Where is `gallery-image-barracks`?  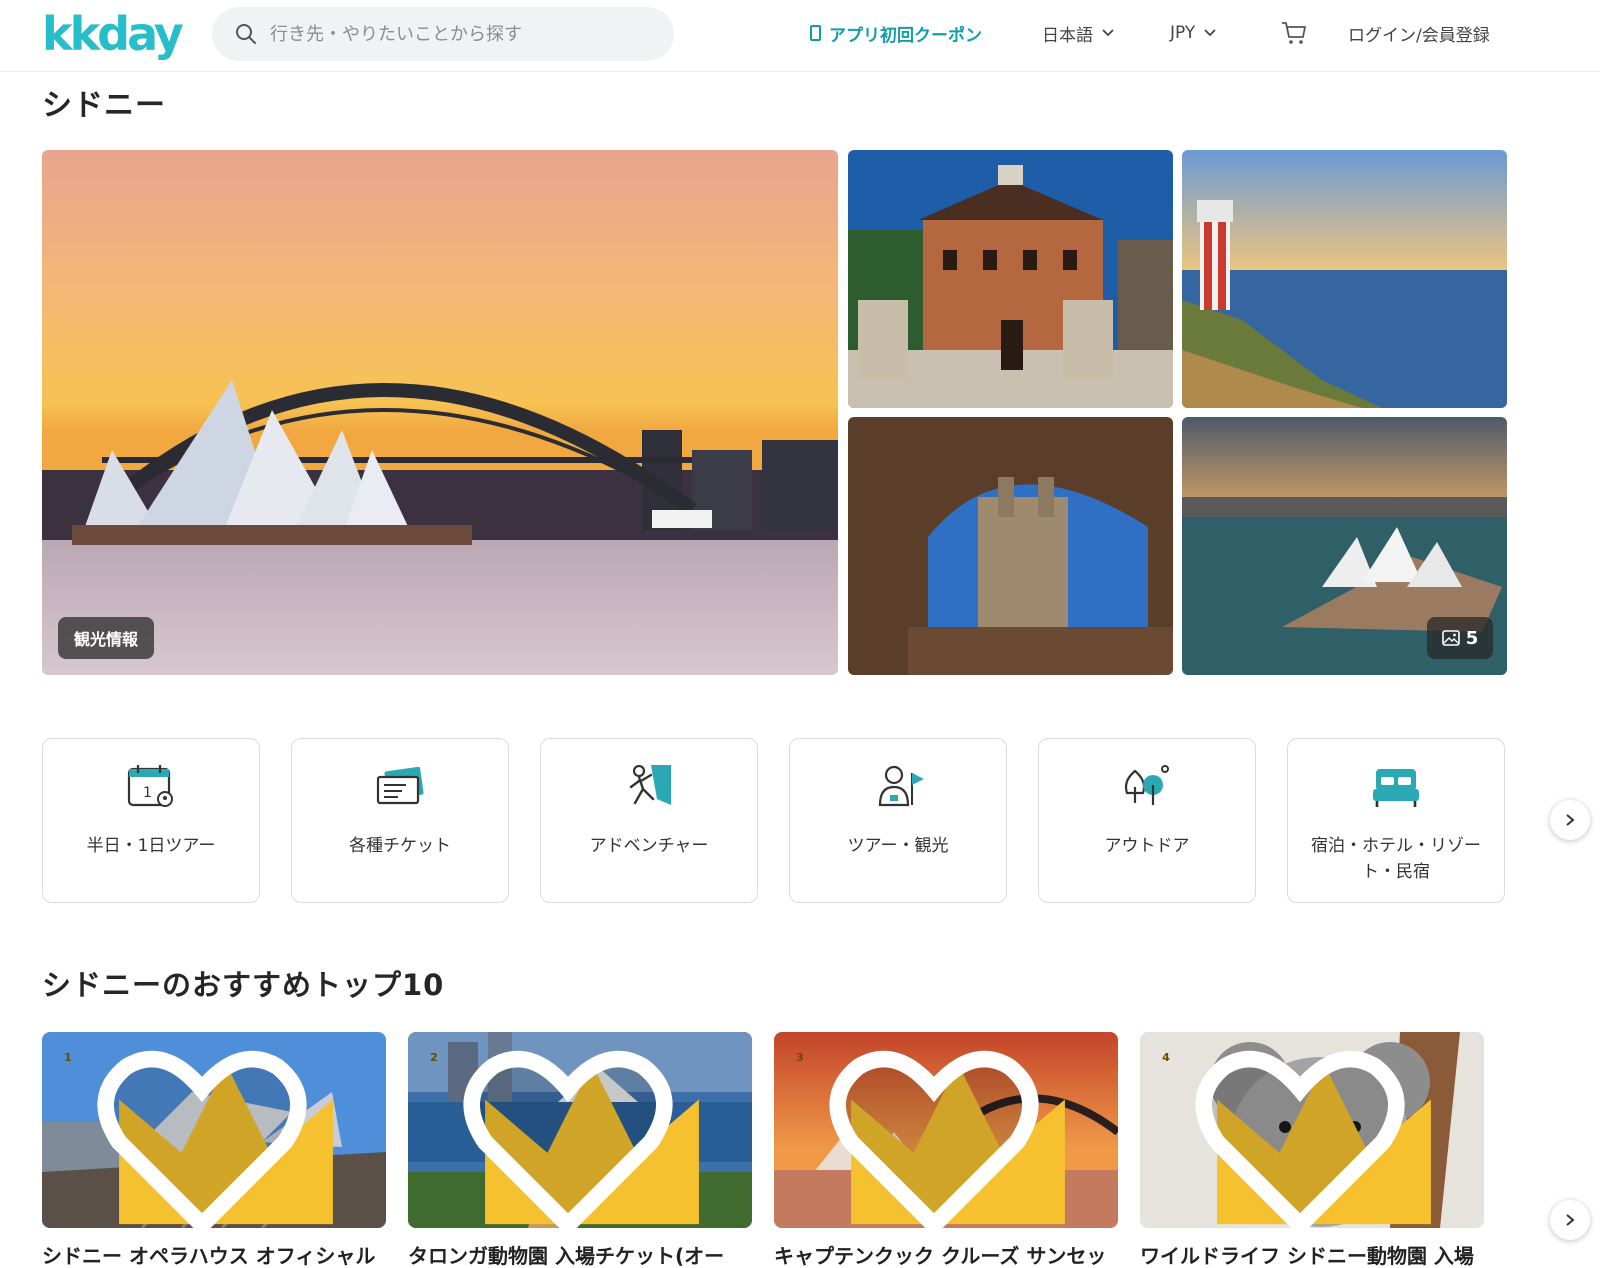
gallery-image-barracks is located at coordinates (1010, 279).